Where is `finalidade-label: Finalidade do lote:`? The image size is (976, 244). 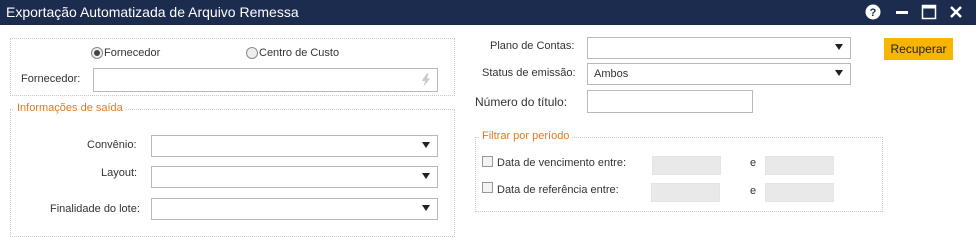
finalidade-label: Finalidade do lote: is located at coordinates (95, 209).